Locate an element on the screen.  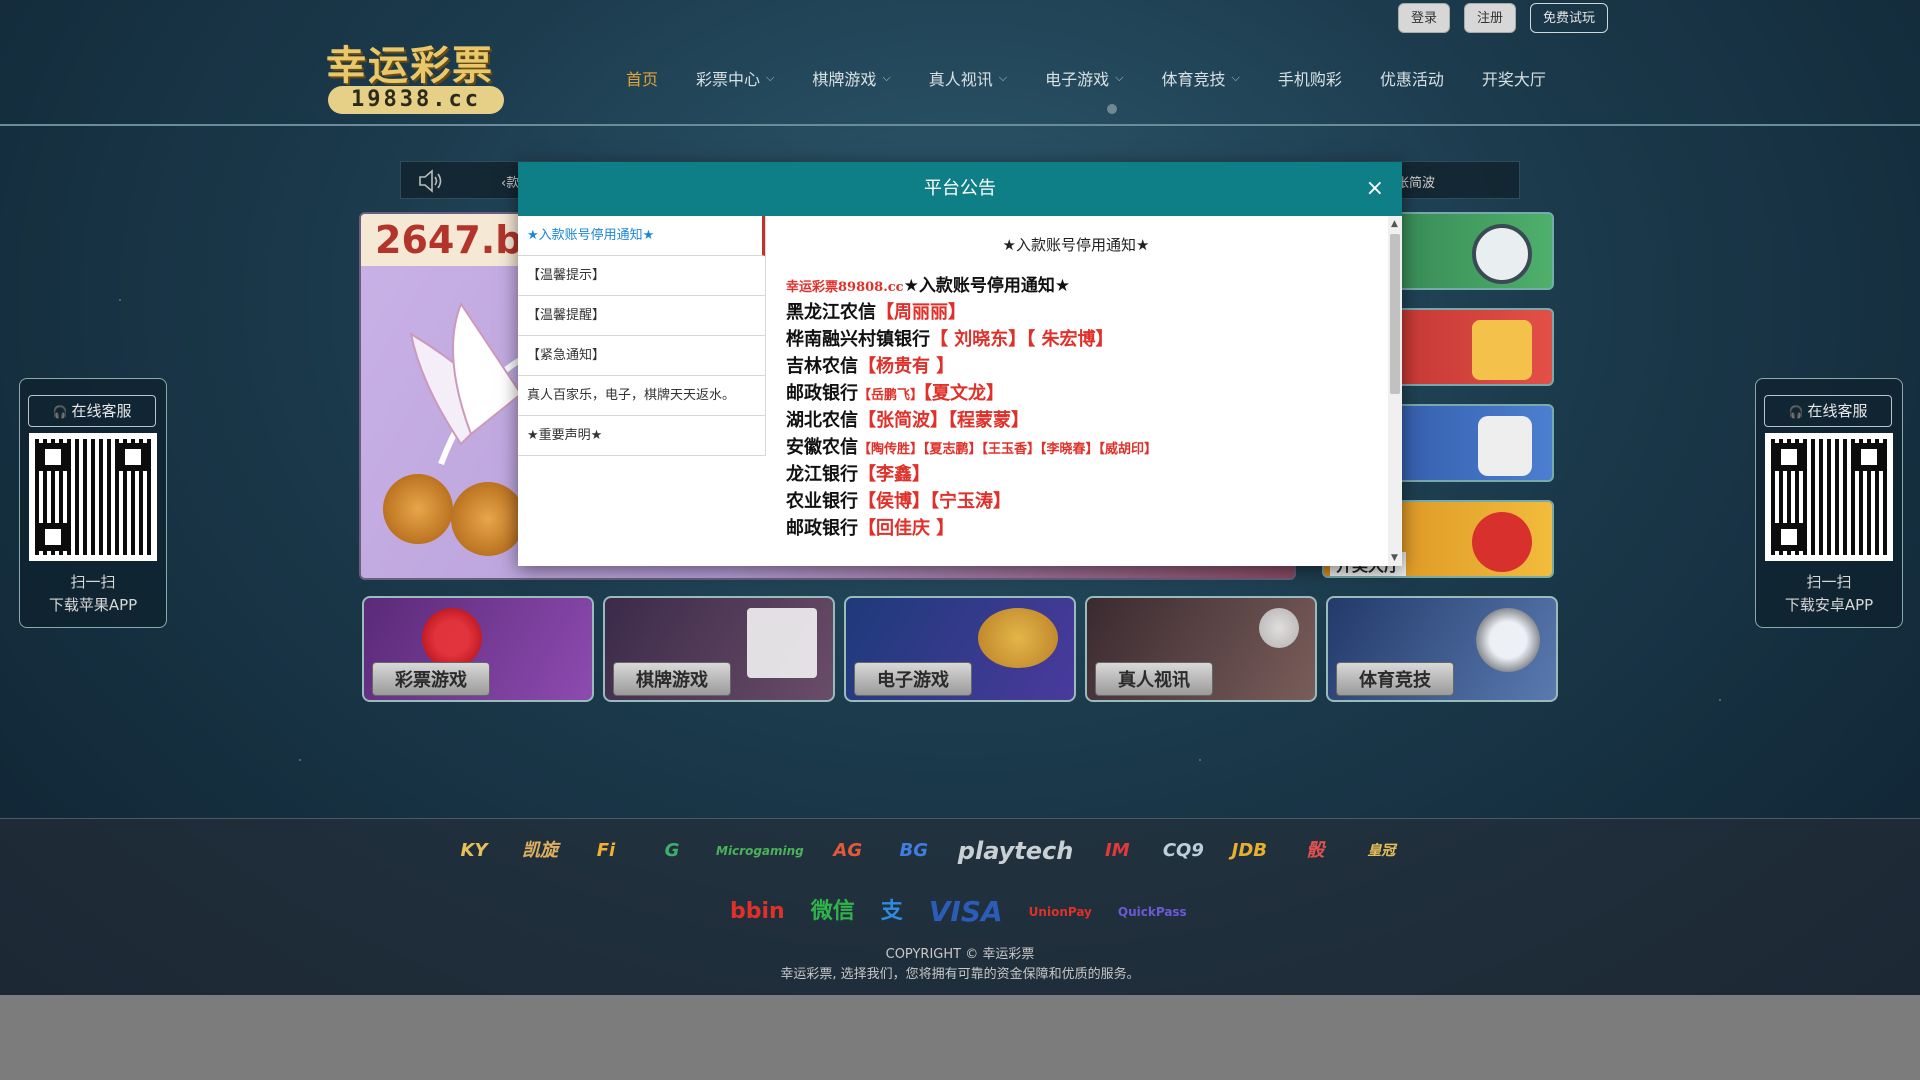
notice-line: 农业银行【侯博】【宁玉涛】 is located at coordinates (971, 501).